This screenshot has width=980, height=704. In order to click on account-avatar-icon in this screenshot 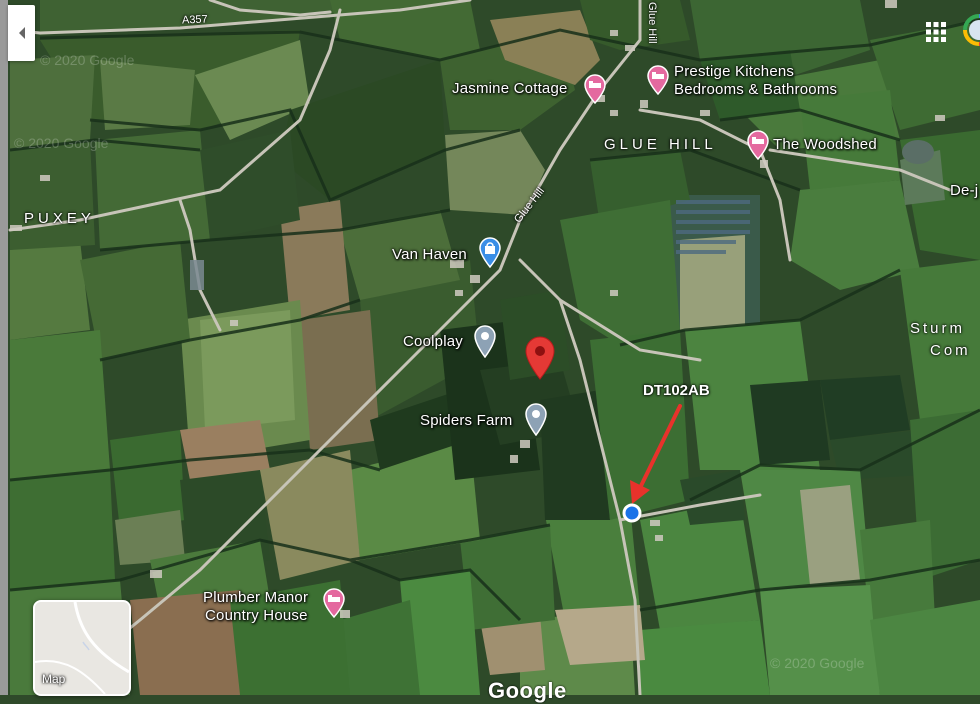, I will do `click(970, 30)`.